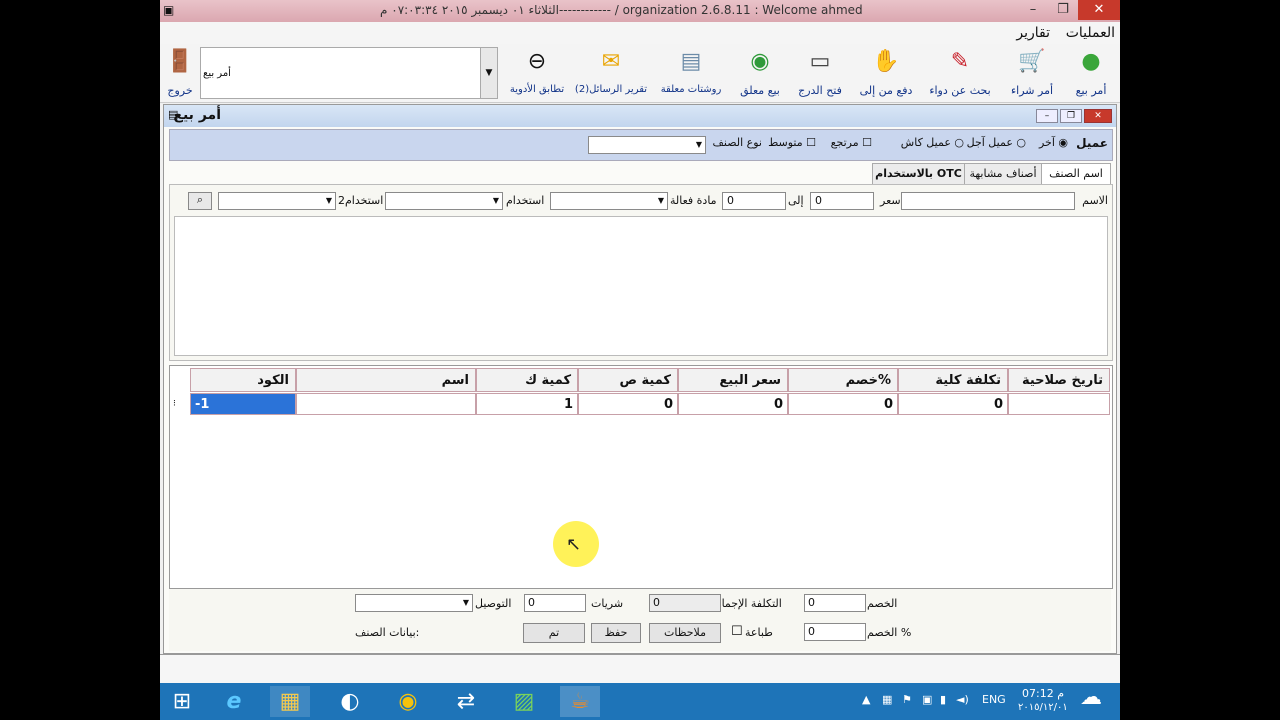  I want to click on search-button: ⌕, so click(200, 201).